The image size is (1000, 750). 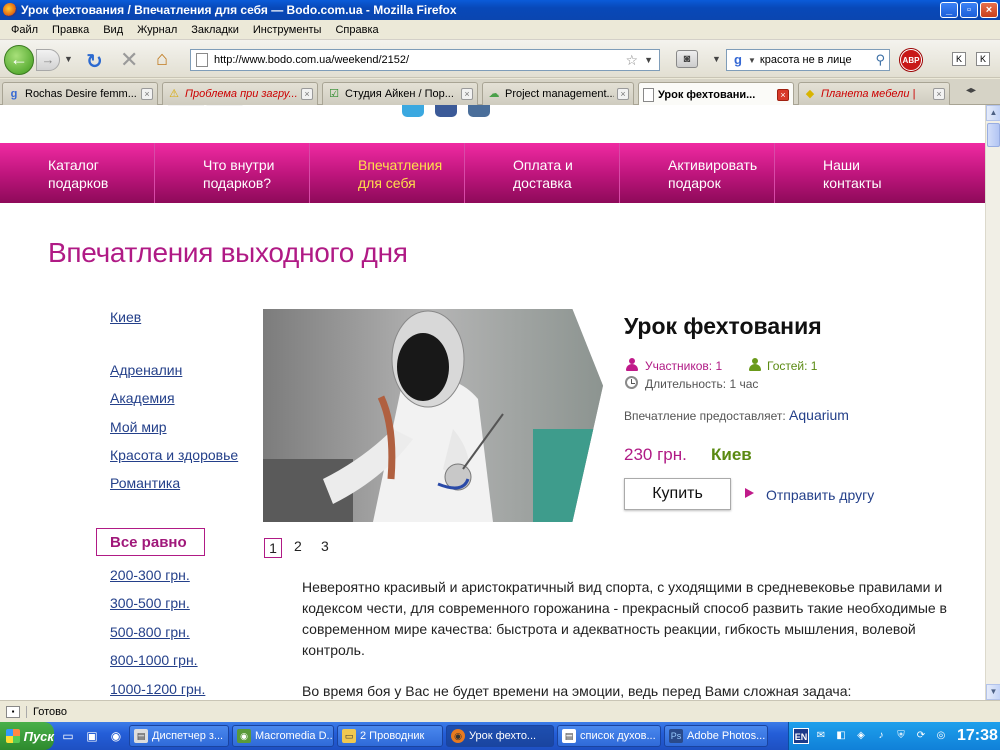 What do you see at coordinates (77, 173) in the screenshot?
I see `nav-catalog: Каталог подарков` at bounding box center [77, 173].